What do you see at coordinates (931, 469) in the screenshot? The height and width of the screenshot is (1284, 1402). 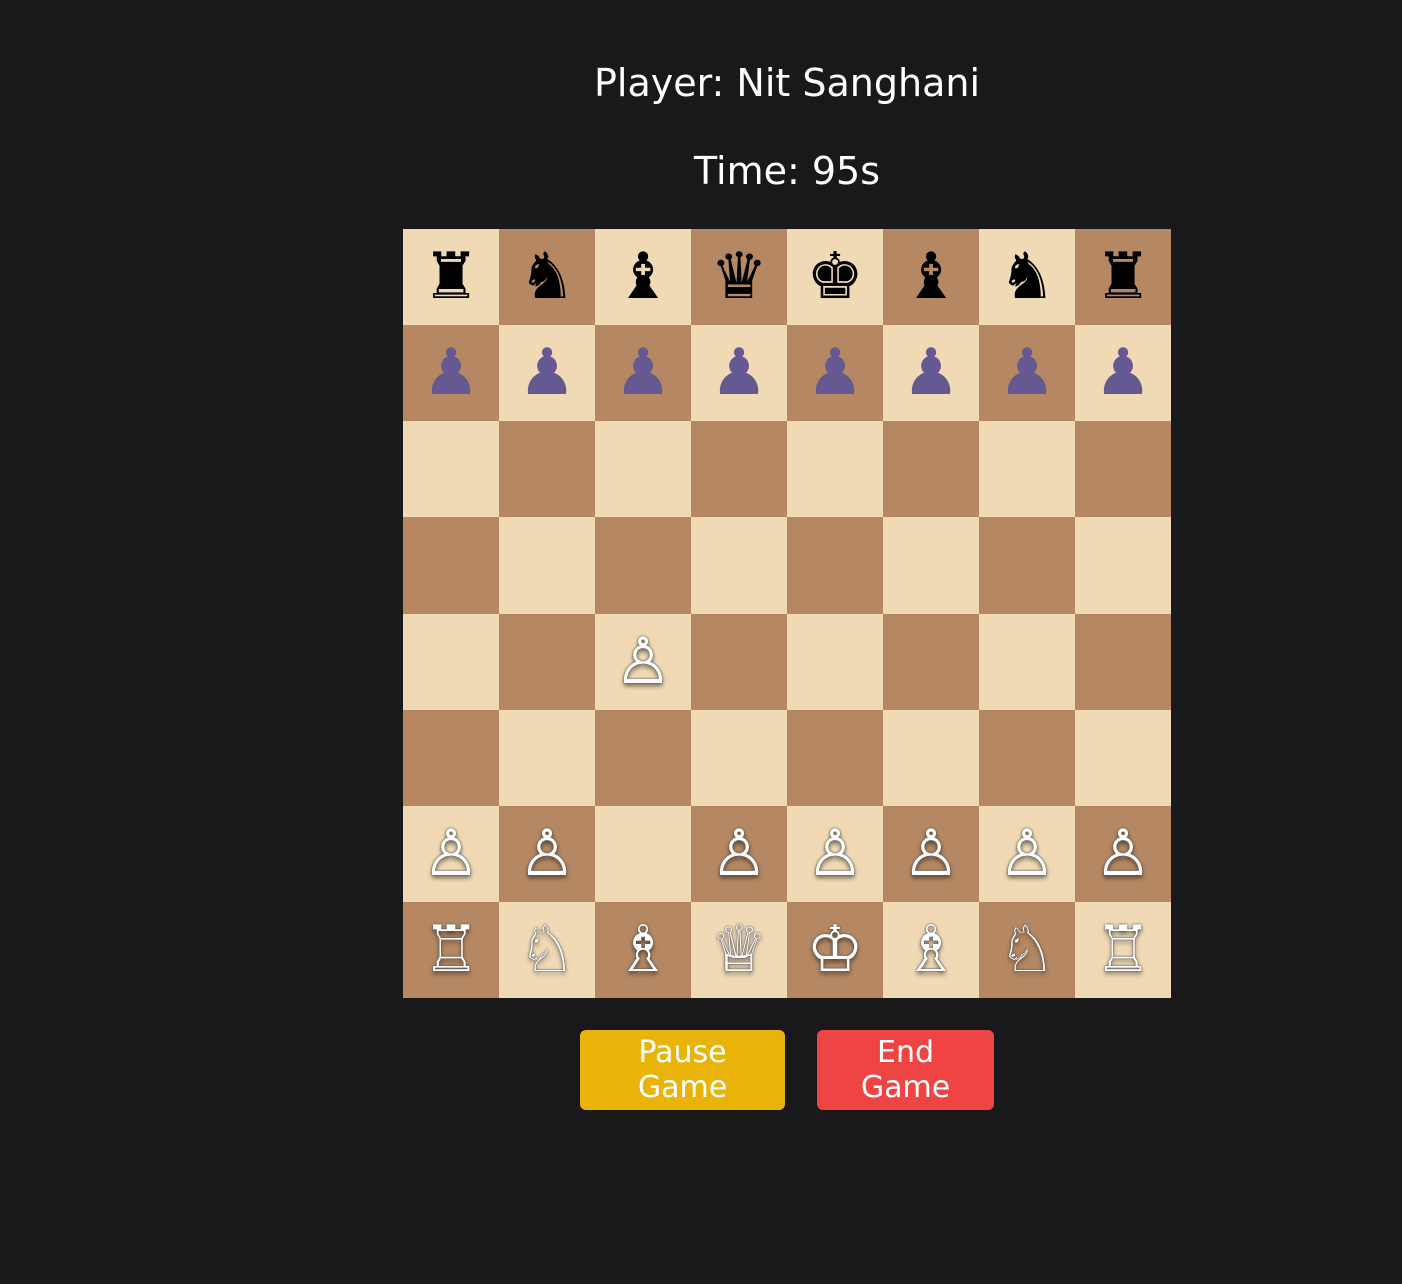 I see `square-f6` at bounding box center [931, 469].